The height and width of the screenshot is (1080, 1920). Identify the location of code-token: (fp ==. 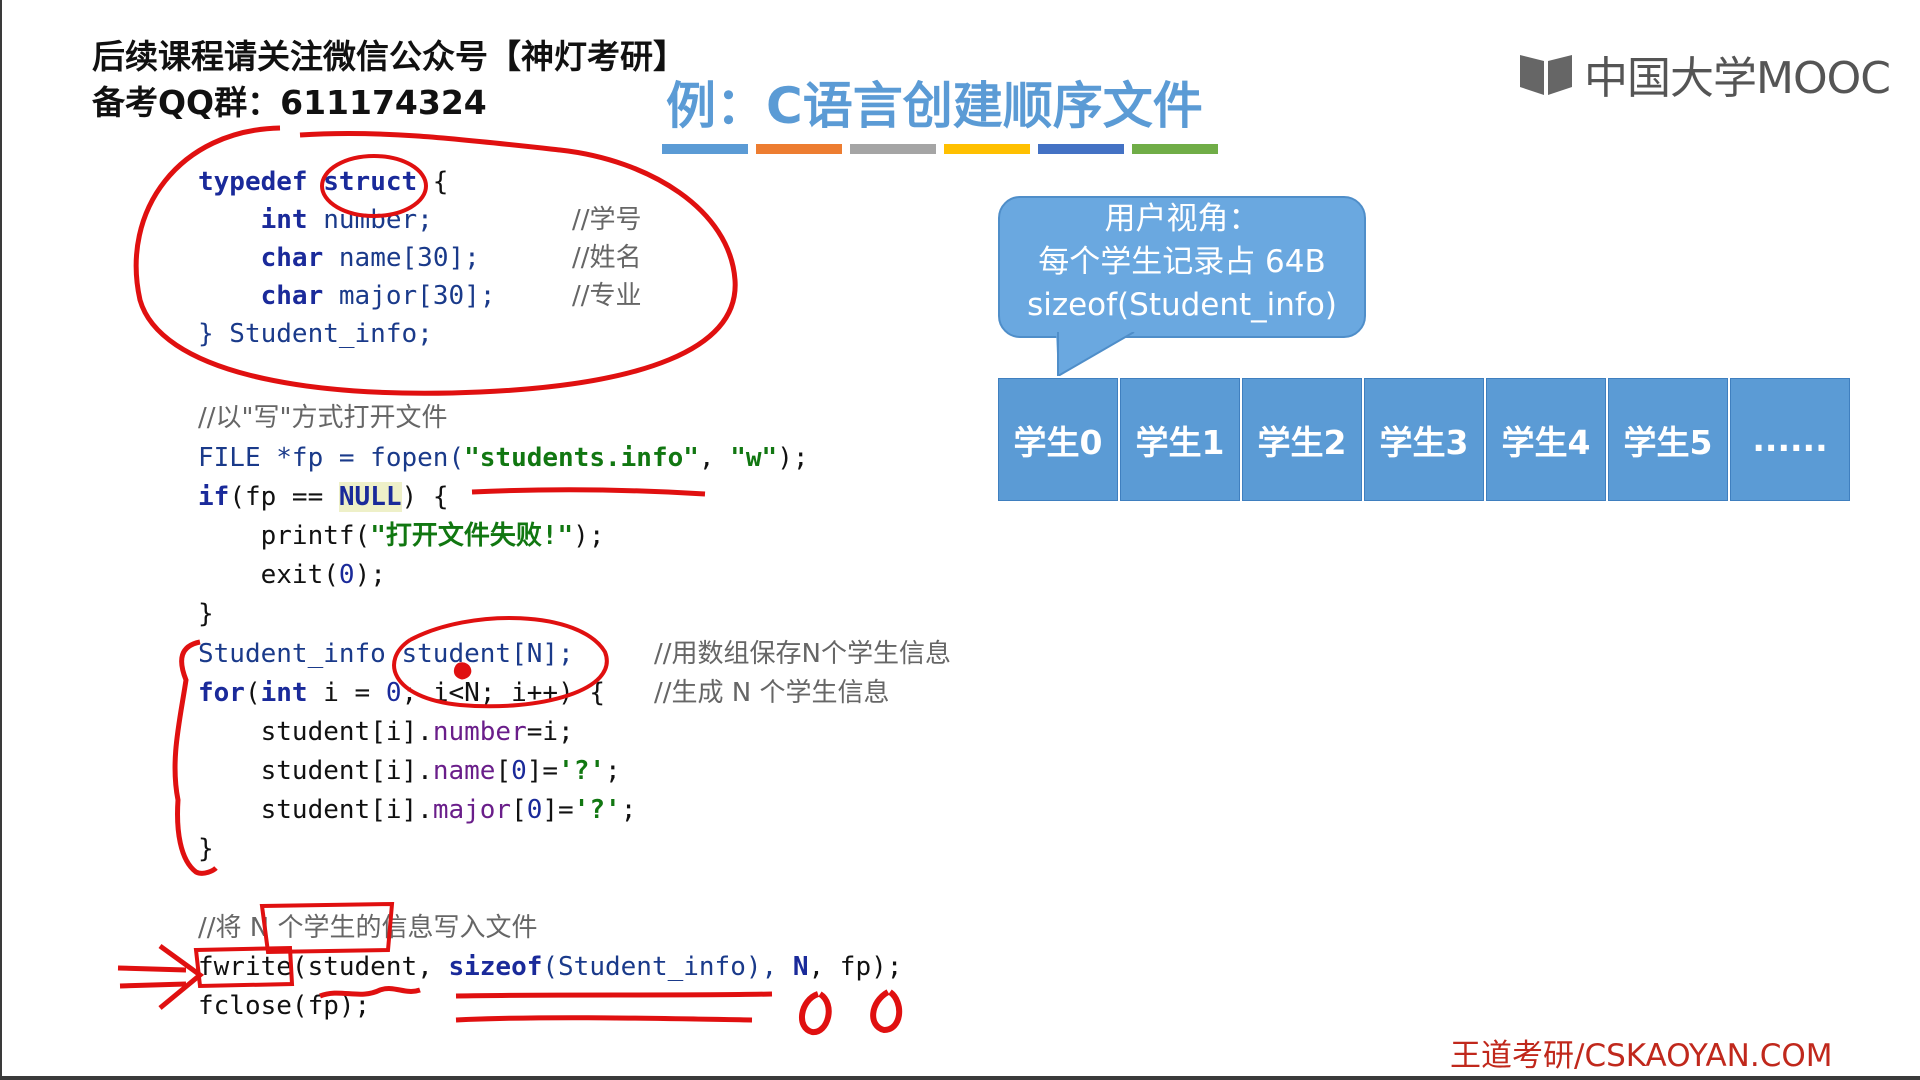
(284, 497).